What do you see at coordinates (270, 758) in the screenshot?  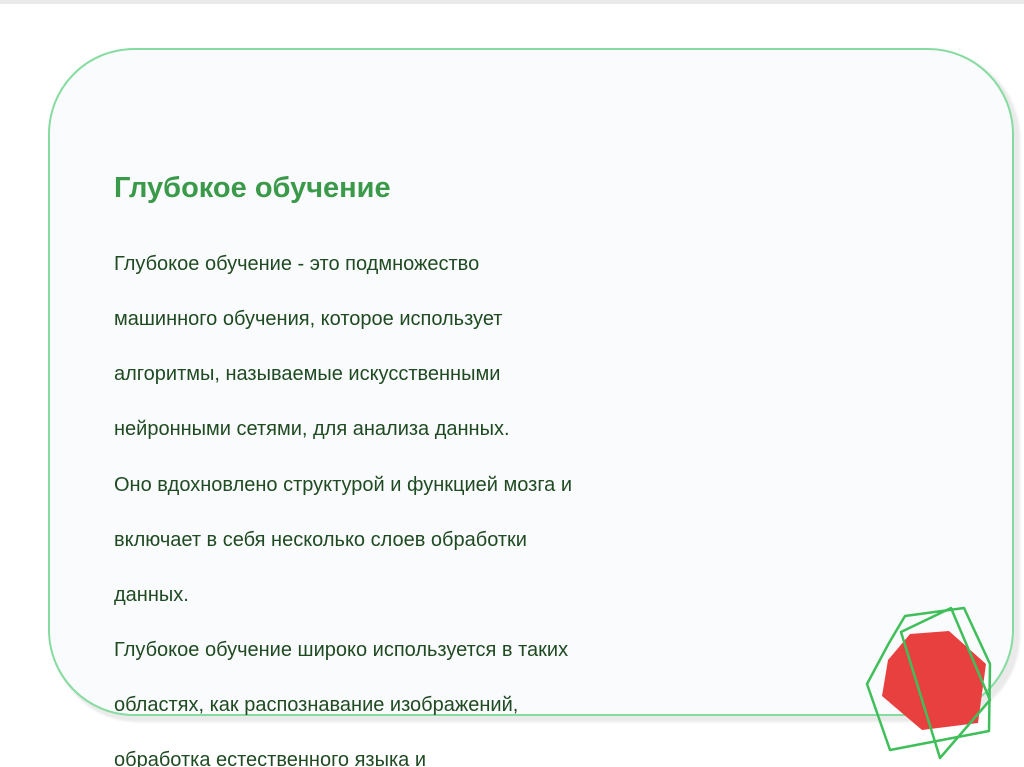 I see `body-line: обработка естественного языка и` at bounding box center [270, 758].